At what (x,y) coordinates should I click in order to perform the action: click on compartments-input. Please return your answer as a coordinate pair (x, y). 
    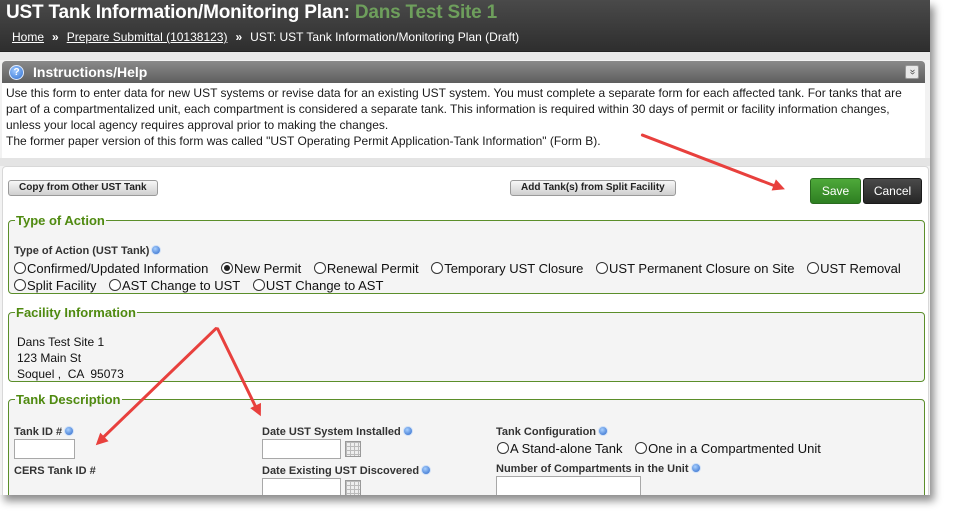
    Looking at the image, I should click on (568, 485).